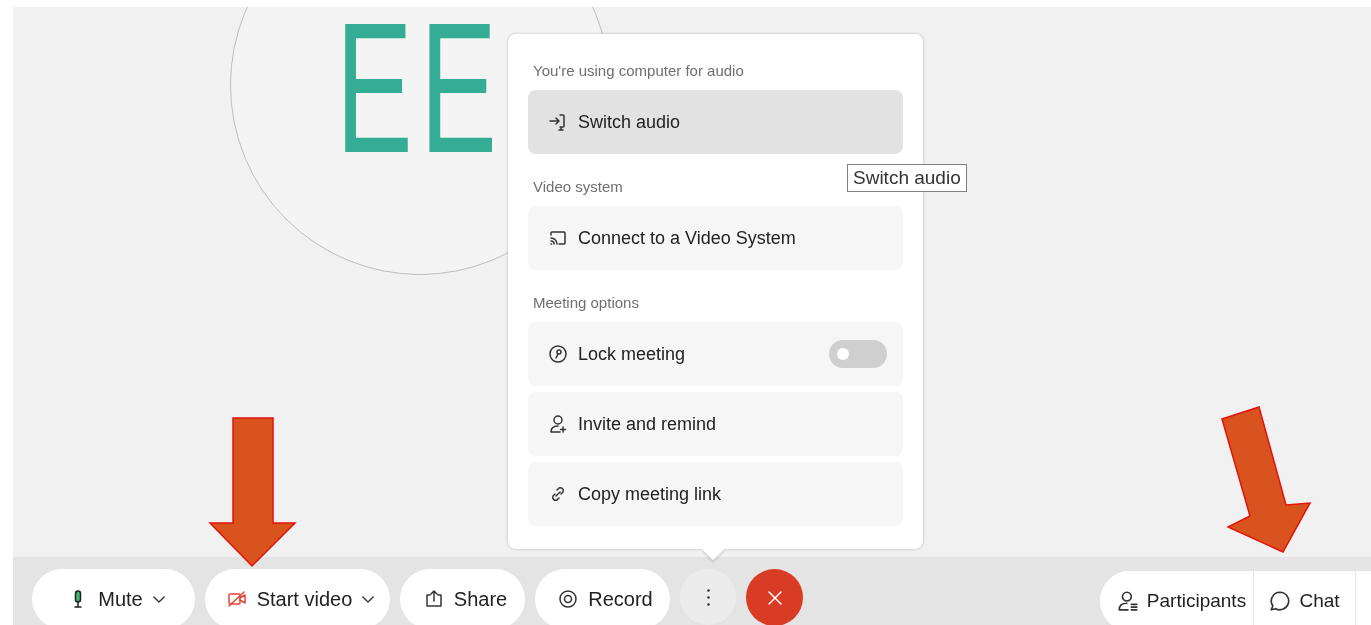  What do you see at coordinates (602, 597) in the screenshot?
I see `record-button: Record` at bounding box center [602, 597].